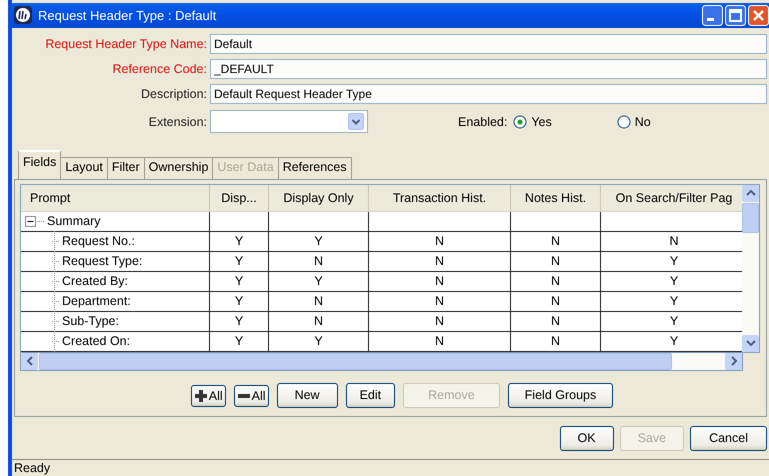 The height and width of the screenshot is (476, 769). Describe the element at coordinates (751, 193) in the screenshot. I see `scroll-up-icon` at that location.